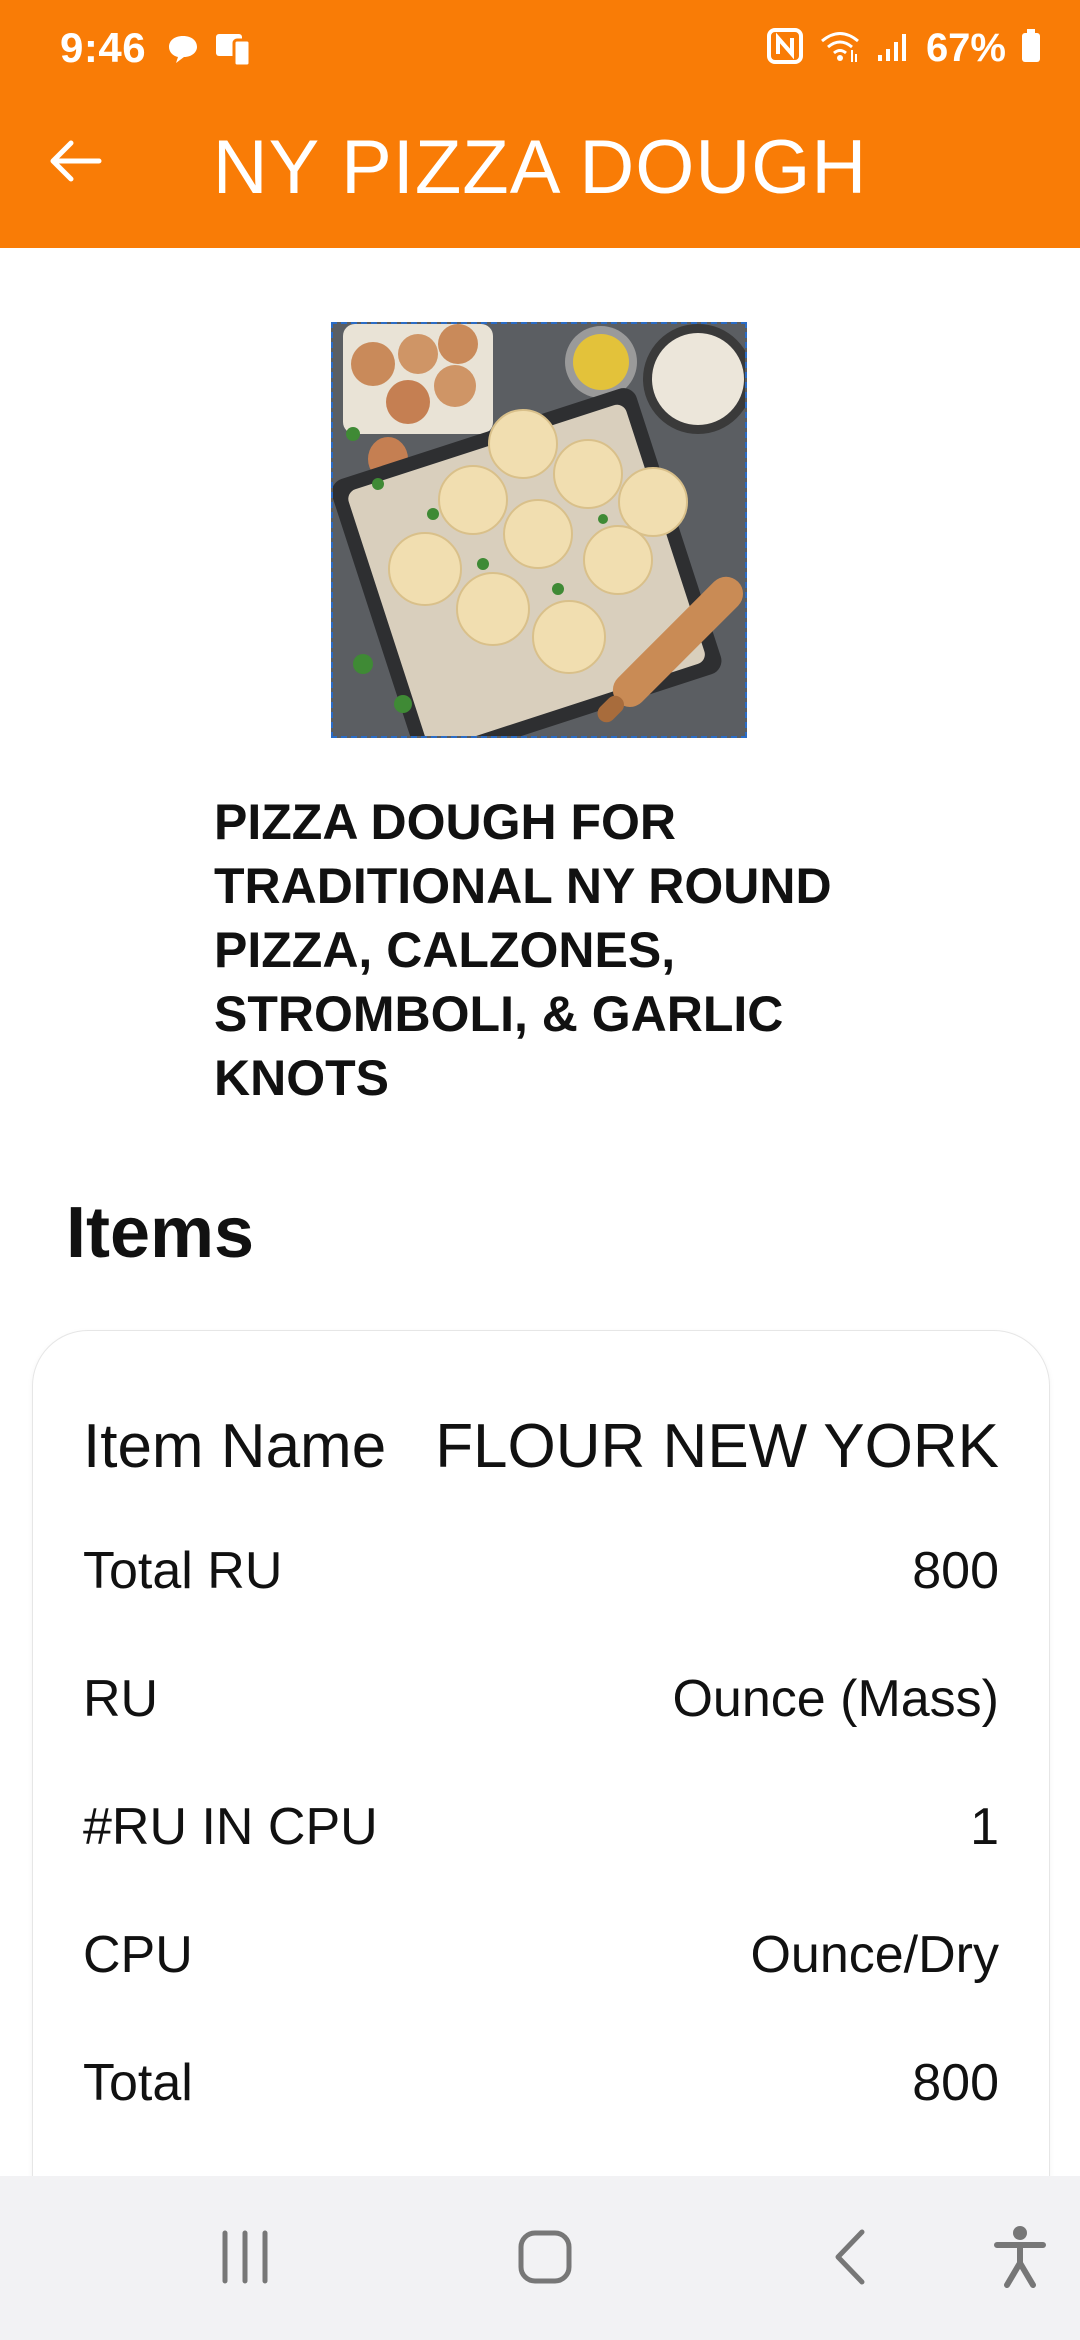  I want to click on home-button, so click(545, 2259).